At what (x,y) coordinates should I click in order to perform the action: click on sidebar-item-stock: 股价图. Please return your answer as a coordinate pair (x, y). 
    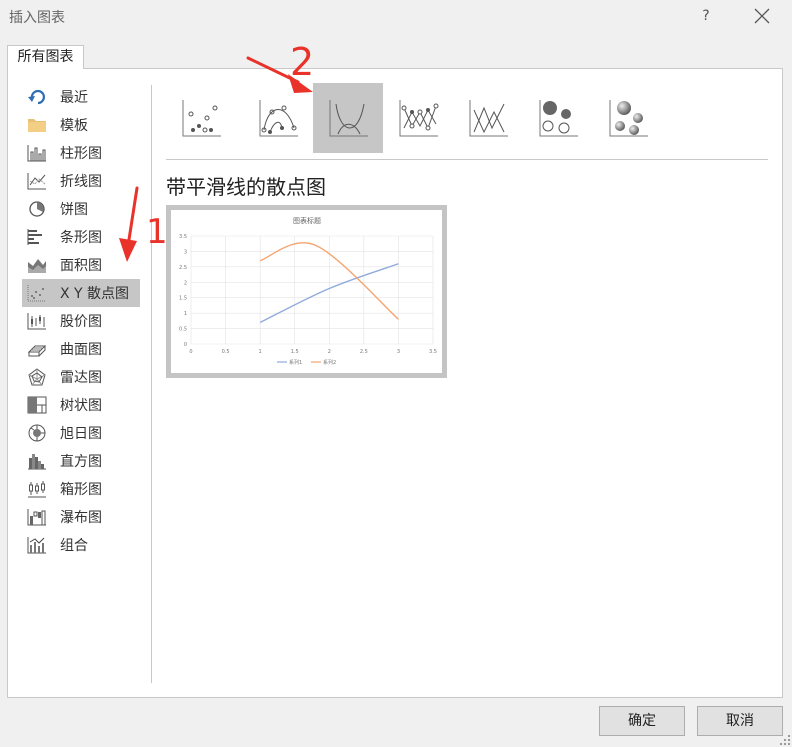
    Looking at the image, I should click on (81, 321).